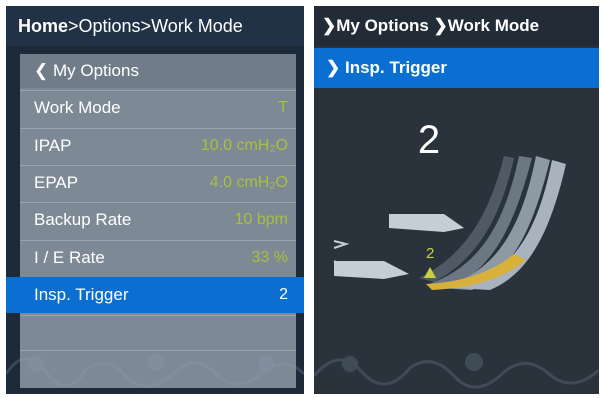 The width and height of the screenshot is (605, 398). I want to click on gauge-marker-label: 2, so click(430, 253).